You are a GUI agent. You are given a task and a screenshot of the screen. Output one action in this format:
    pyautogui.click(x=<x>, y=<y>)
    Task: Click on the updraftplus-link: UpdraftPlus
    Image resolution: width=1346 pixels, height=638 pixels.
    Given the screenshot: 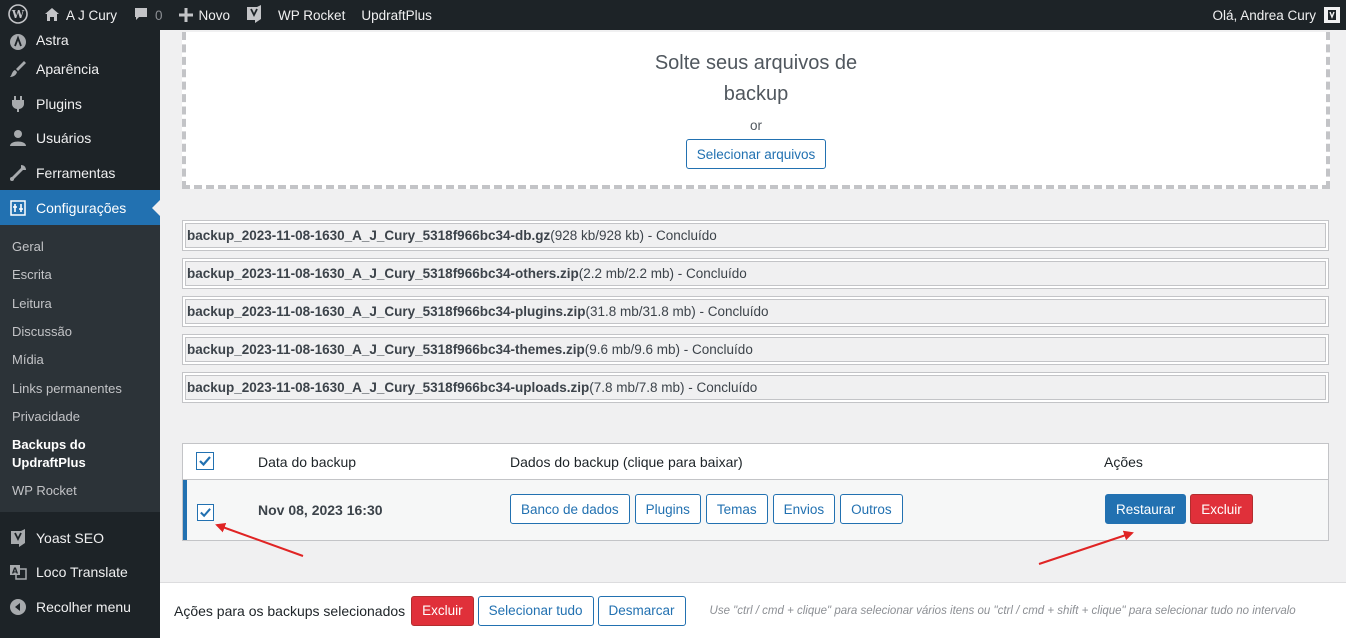 What is the action you would take?
    pyautogui.click(x=396, y=15)
    